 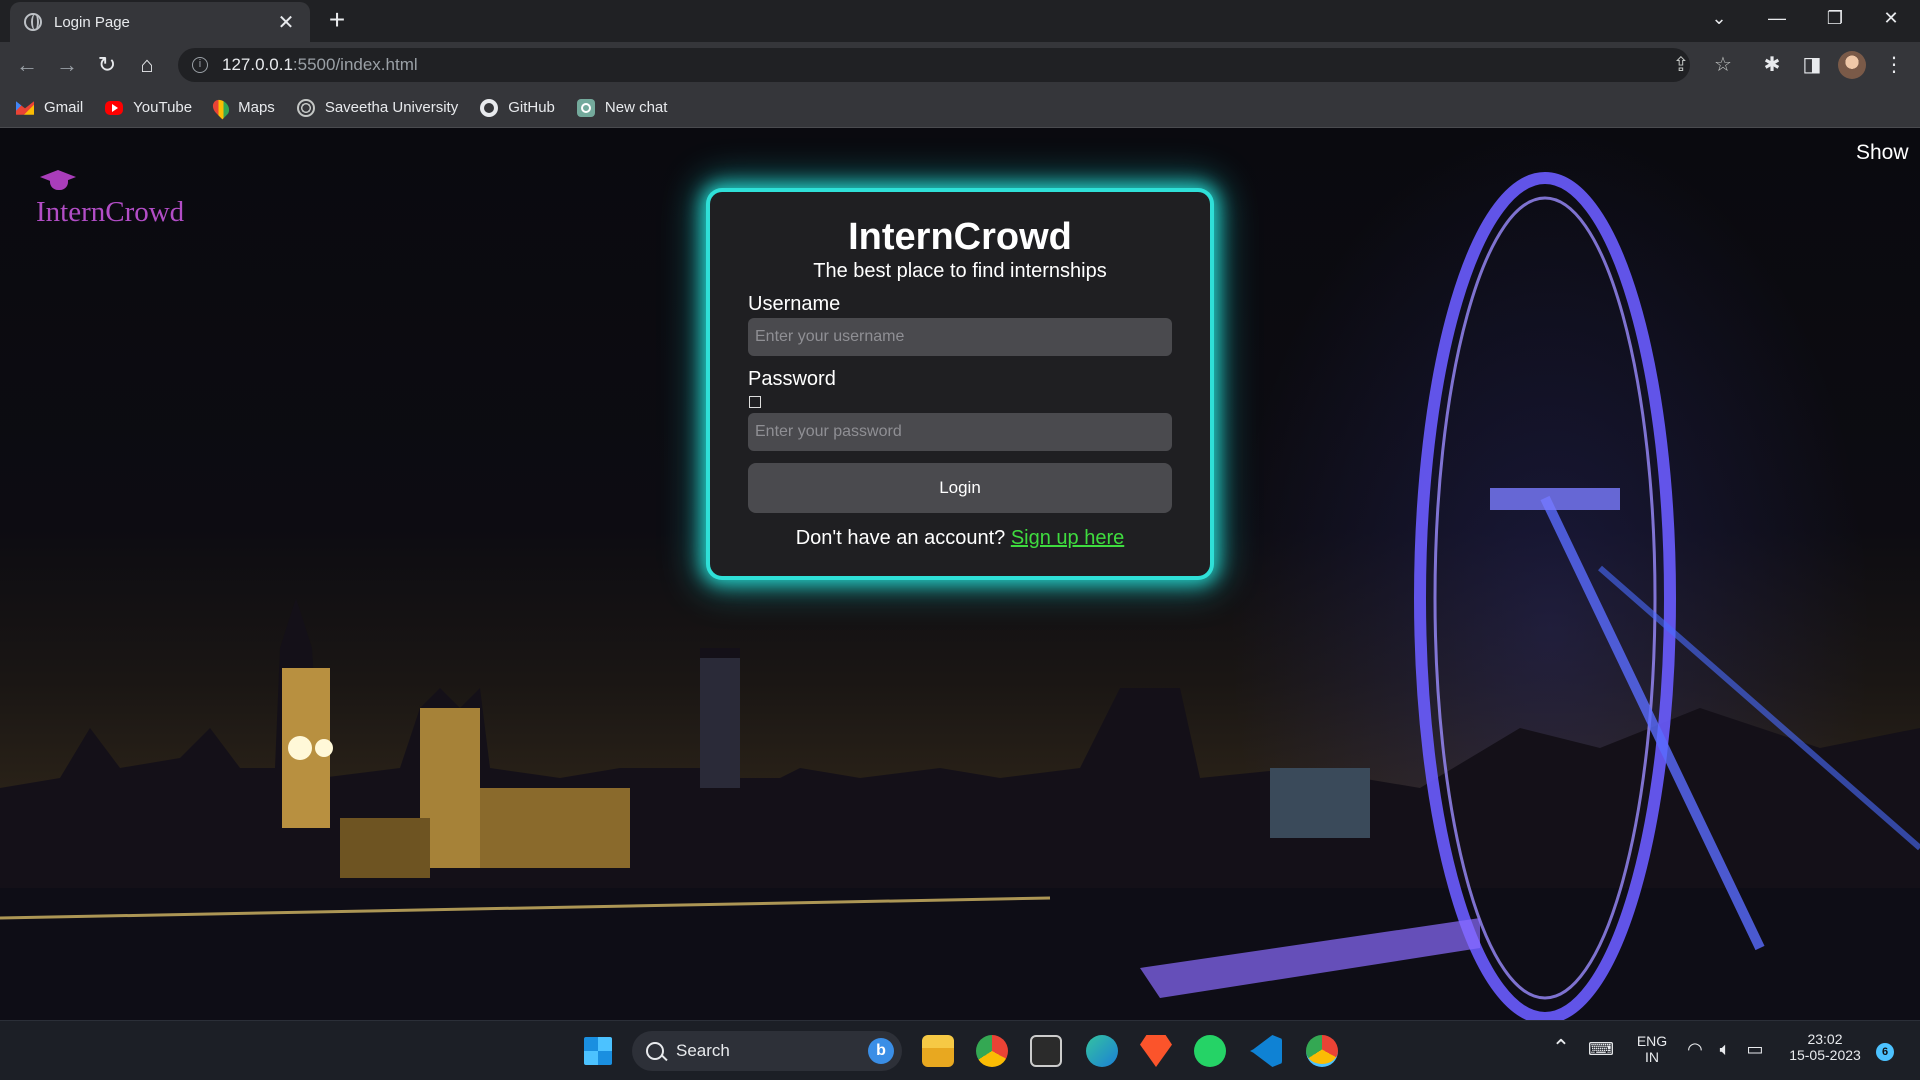 I want to click on bookmark-youtube: YouTube, so click(x=148, y=107).